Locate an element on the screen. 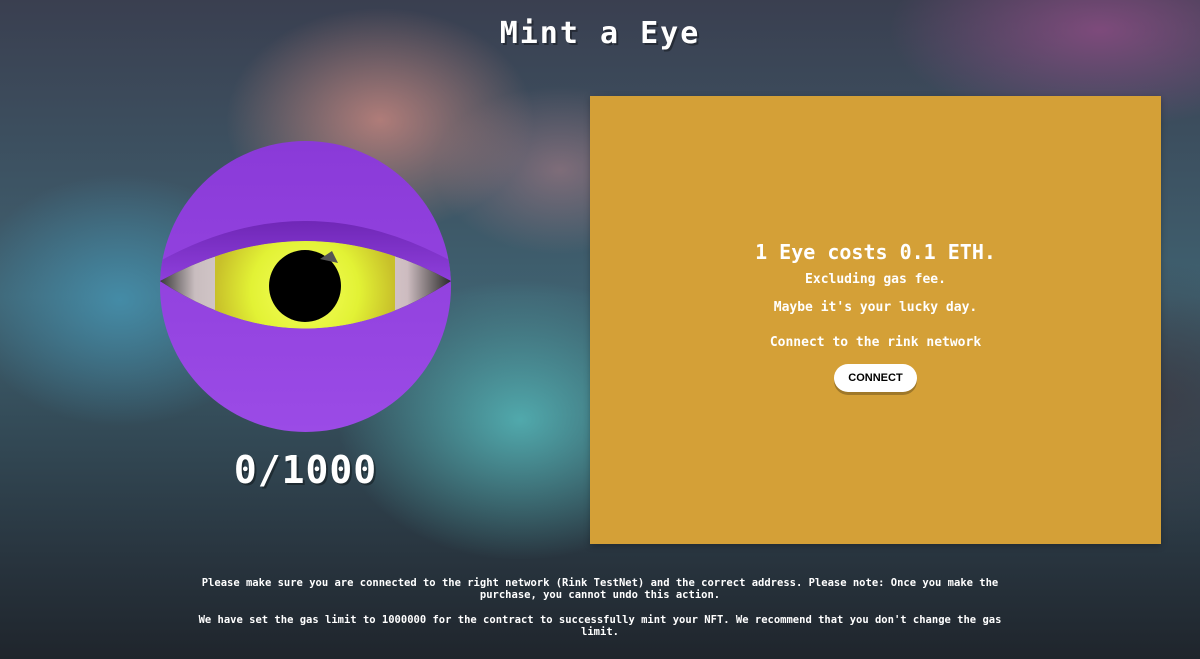 The width and height of the screenshot is (1200, 659). network-prompt: Connect to the rink network is located at coordinates (875, 342).